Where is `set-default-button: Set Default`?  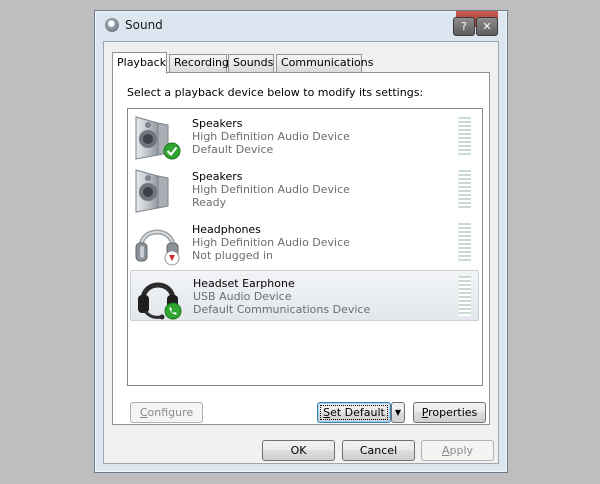 set-default-button: Set Default is located at coordinates (354, 412).